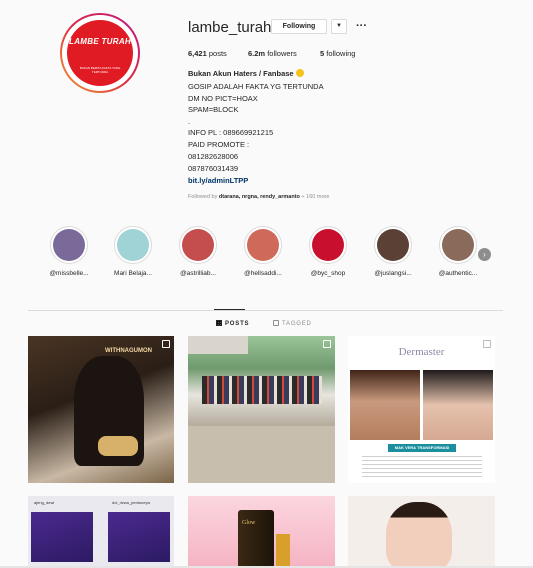  Describe the element at coordinates (299, 26) in the screenshot. I see `following-button: Following` at that location.